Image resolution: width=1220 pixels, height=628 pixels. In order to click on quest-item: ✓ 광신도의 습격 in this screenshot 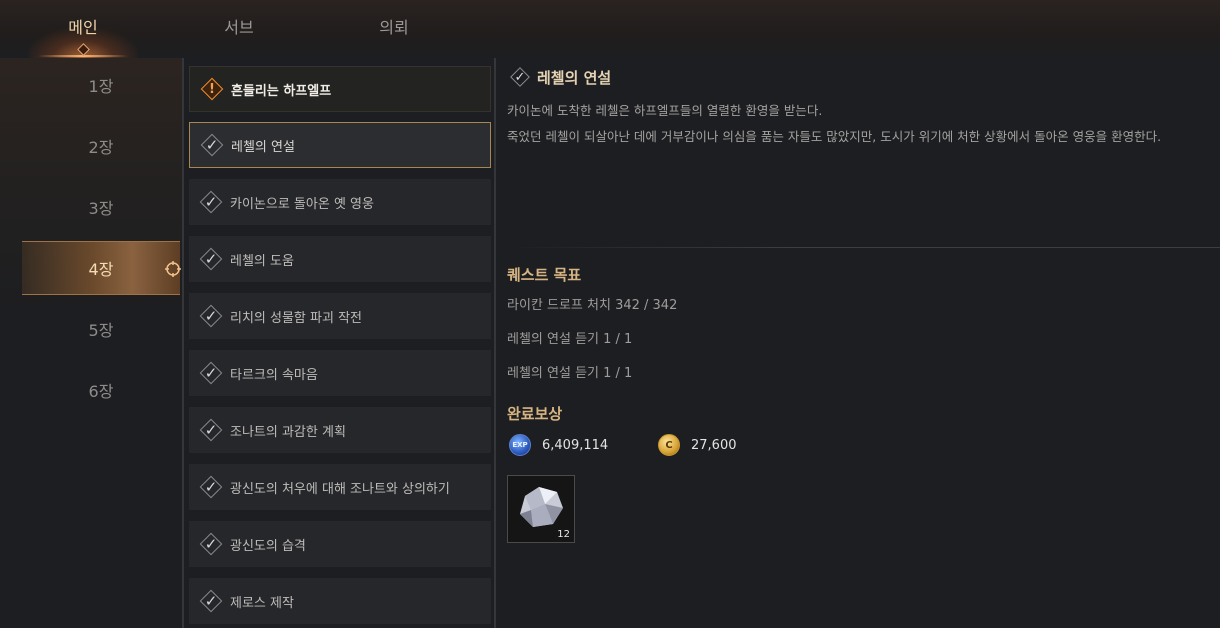, I will do `click(340, 544)`.